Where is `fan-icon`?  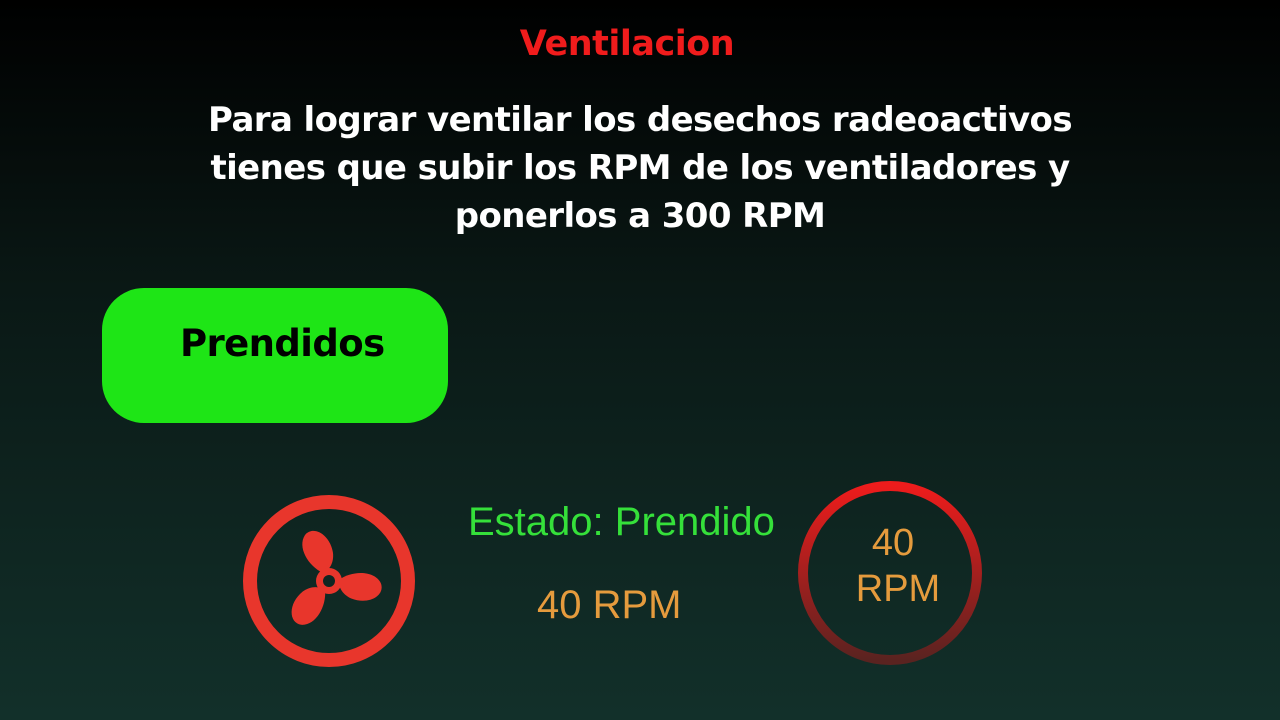
fan-icon is located at coordinates (329, 581).